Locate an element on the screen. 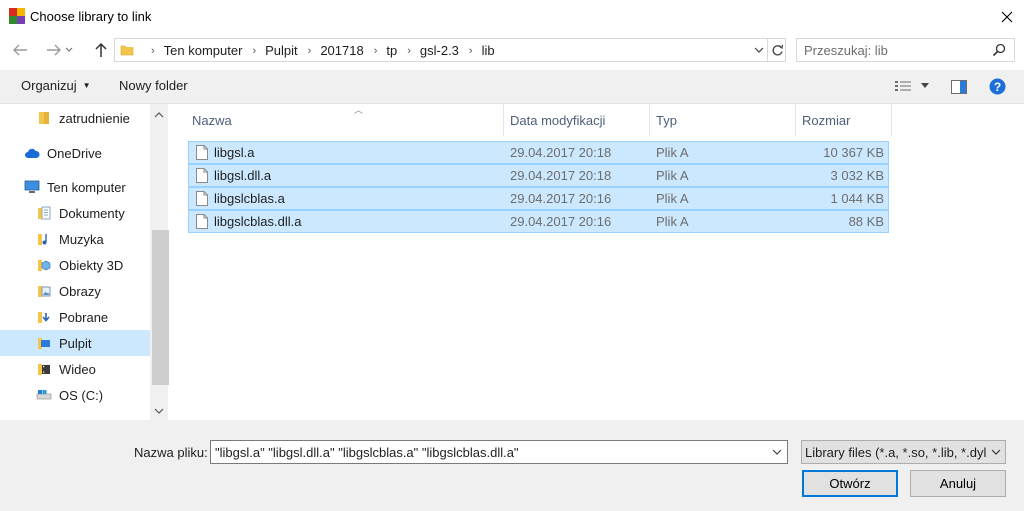 This screenshot has width=1024, height=511. sidebar-item-label: Ten komputer is located at coordinates (86, 187).